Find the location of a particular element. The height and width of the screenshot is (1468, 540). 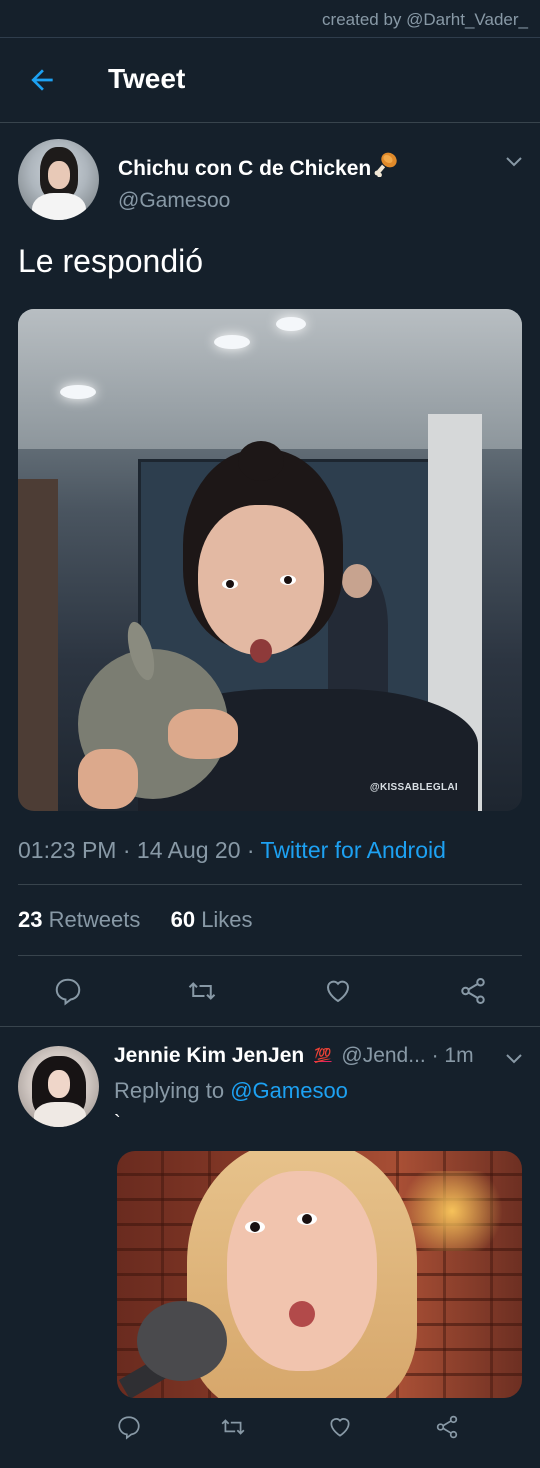

likes-stat: 60 Likes is located at coordinates (212, 919).